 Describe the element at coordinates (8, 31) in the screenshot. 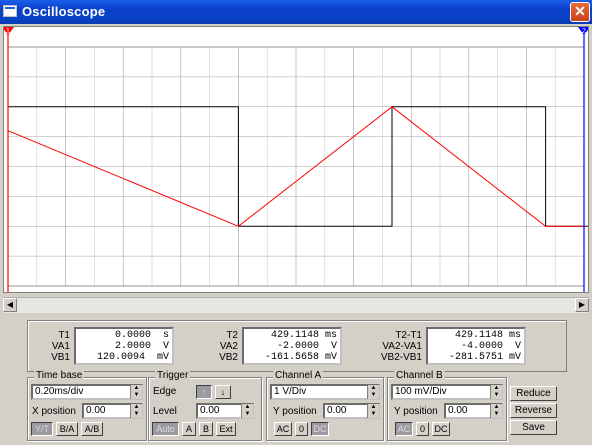

I see `cursor-t1-label: 1` at that location.